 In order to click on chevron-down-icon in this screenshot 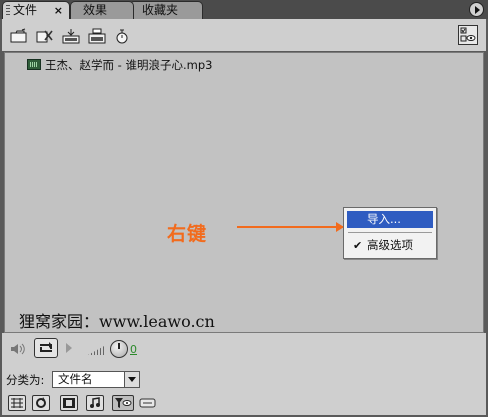, I will do `click(131, 379)`.